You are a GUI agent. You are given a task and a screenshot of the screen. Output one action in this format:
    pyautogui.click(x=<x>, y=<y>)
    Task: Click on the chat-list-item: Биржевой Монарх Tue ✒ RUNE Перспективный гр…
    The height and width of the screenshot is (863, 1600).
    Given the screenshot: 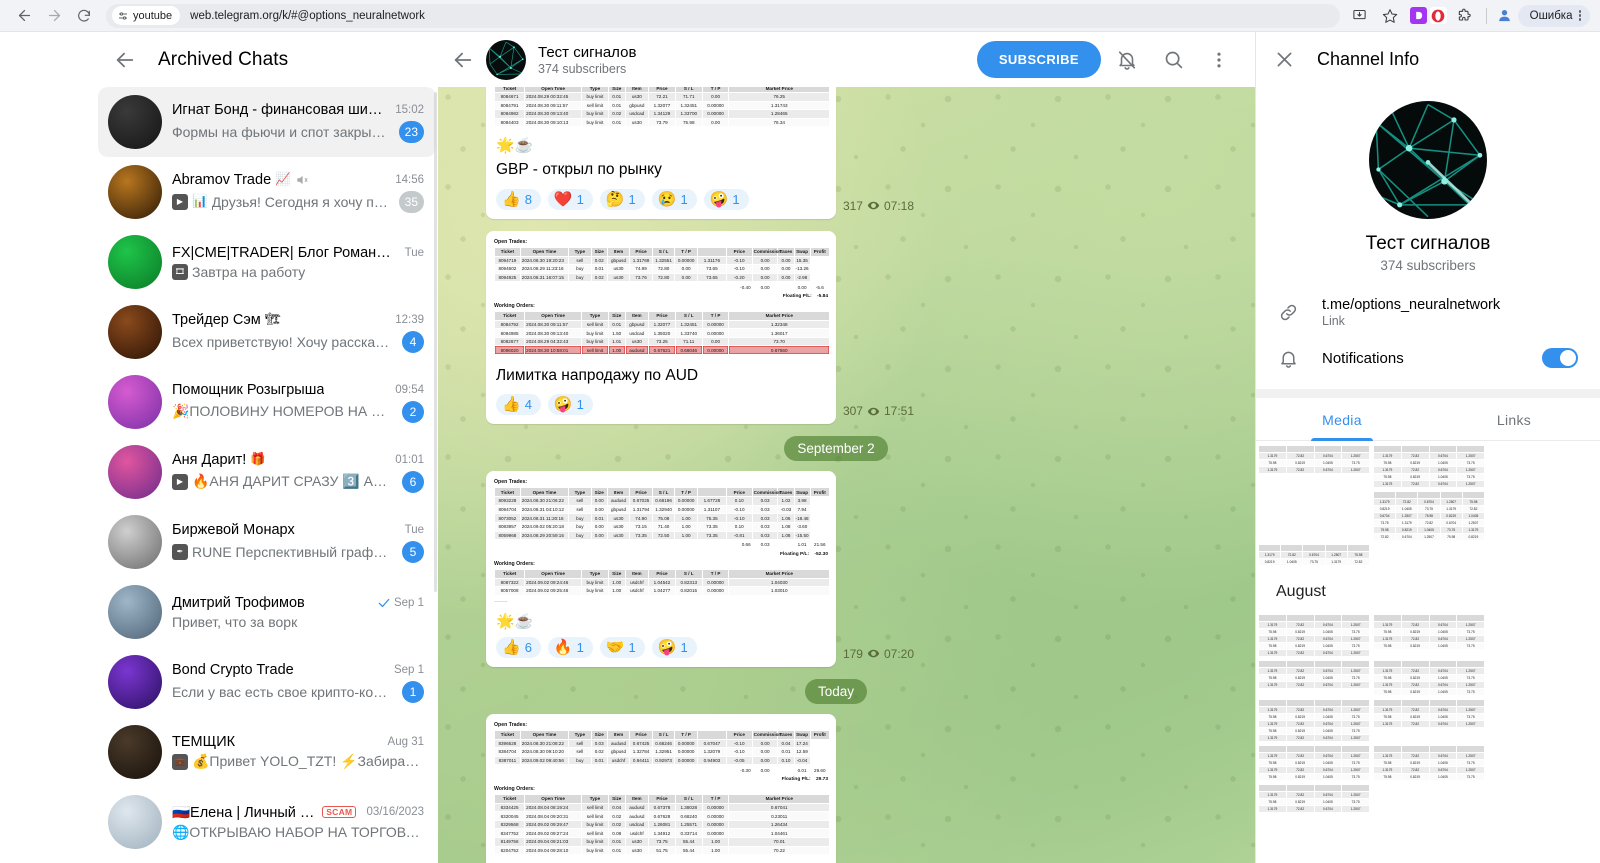 What is the action you would take?
    pyautogui.click(x=267, y=542)
    